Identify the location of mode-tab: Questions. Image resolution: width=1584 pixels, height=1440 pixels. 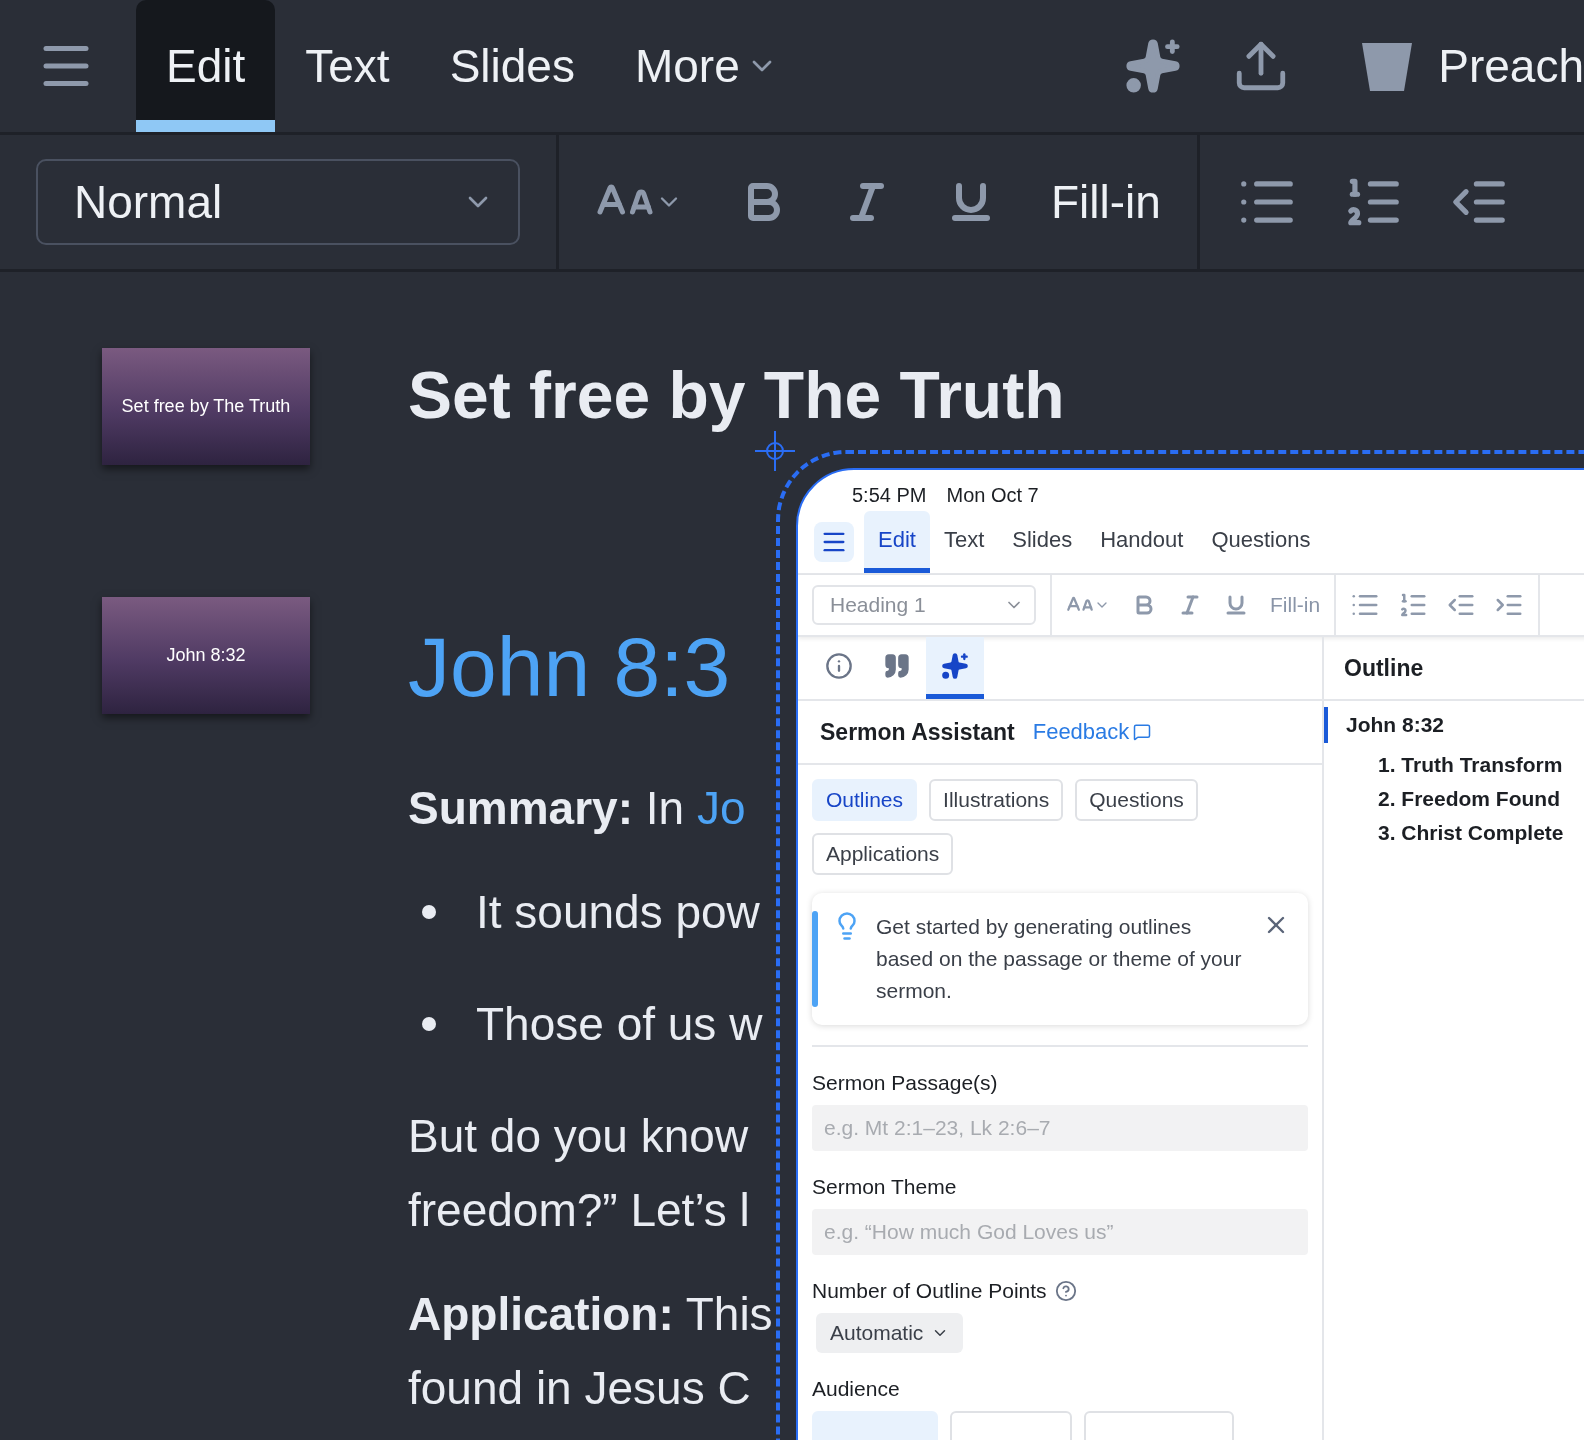
(1136, 800).